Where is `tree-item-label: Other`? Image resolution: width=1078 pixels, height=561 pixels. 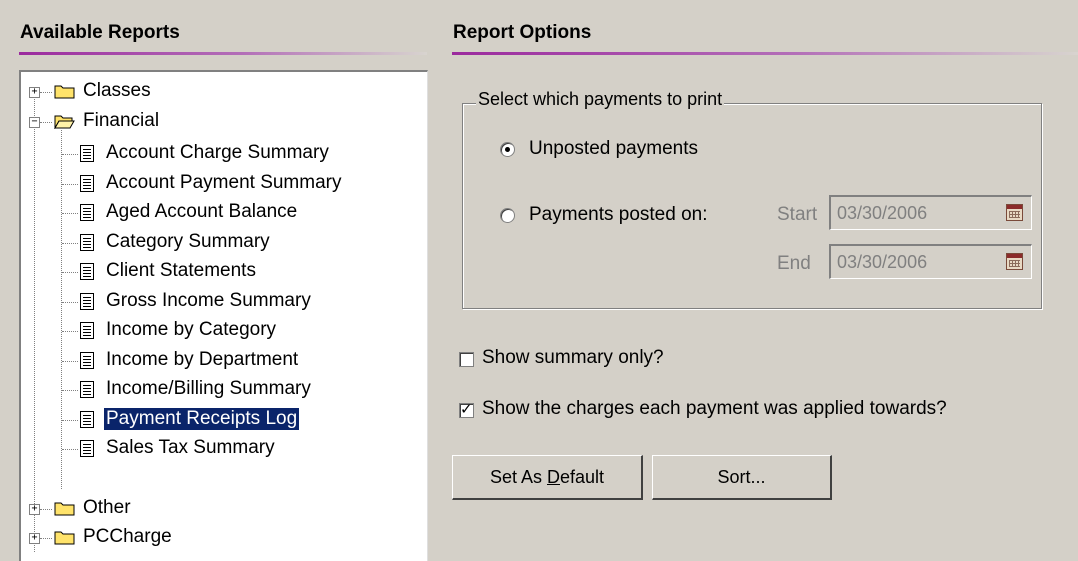 tree-item-label: Other is located at coordinates (107, 507).